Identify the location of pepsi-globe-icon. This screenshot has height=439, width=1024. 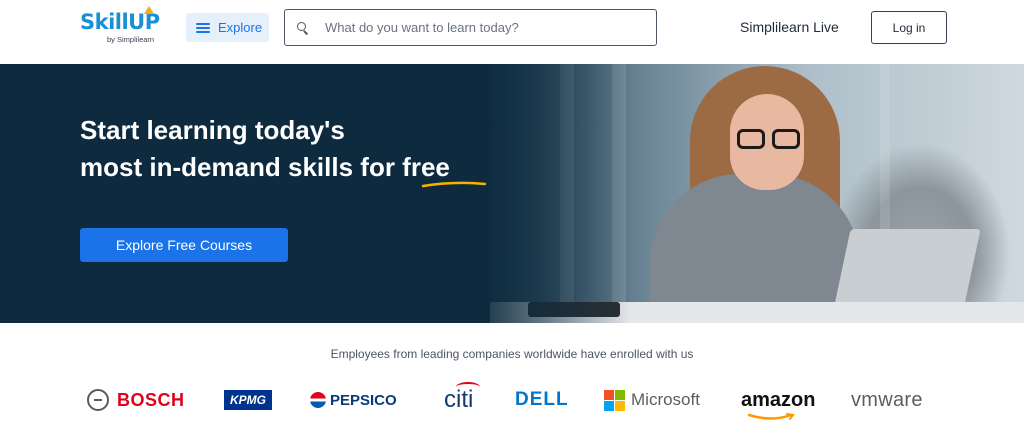
(318, 400).